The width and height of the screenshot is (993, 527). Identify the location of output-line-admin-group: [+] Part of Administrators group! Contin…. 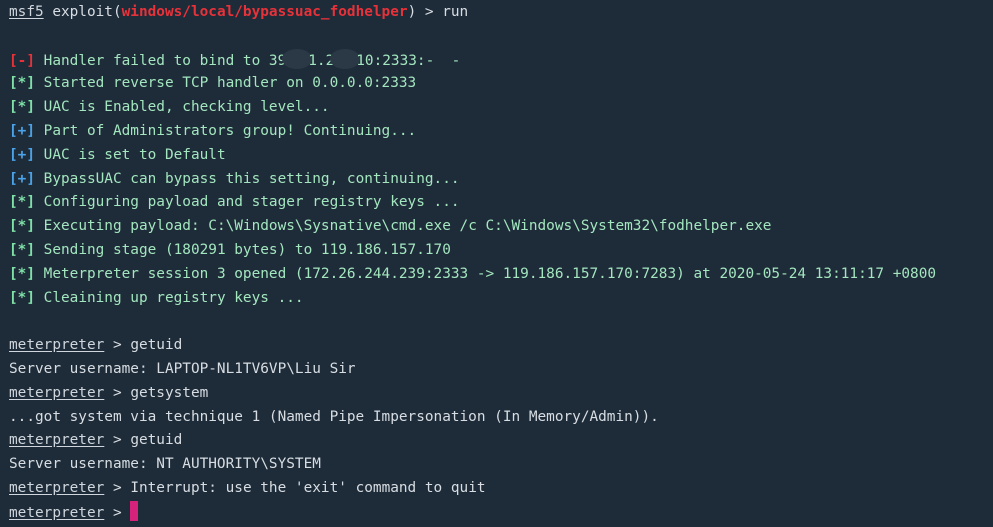
(213, 130).